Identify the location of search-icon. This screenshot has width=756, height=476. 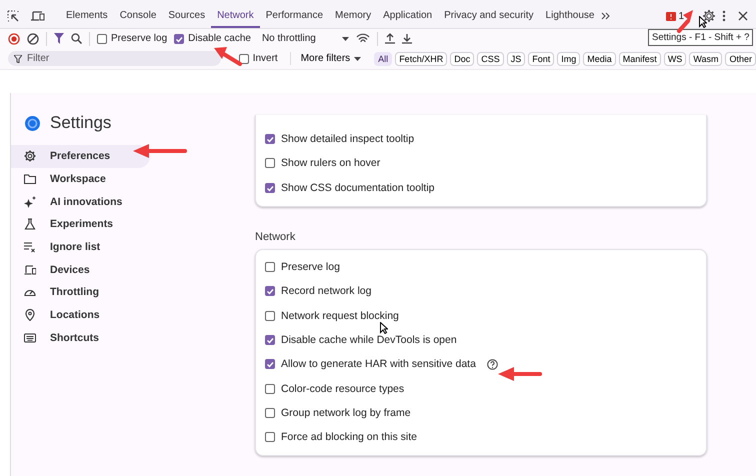
(76, 38).